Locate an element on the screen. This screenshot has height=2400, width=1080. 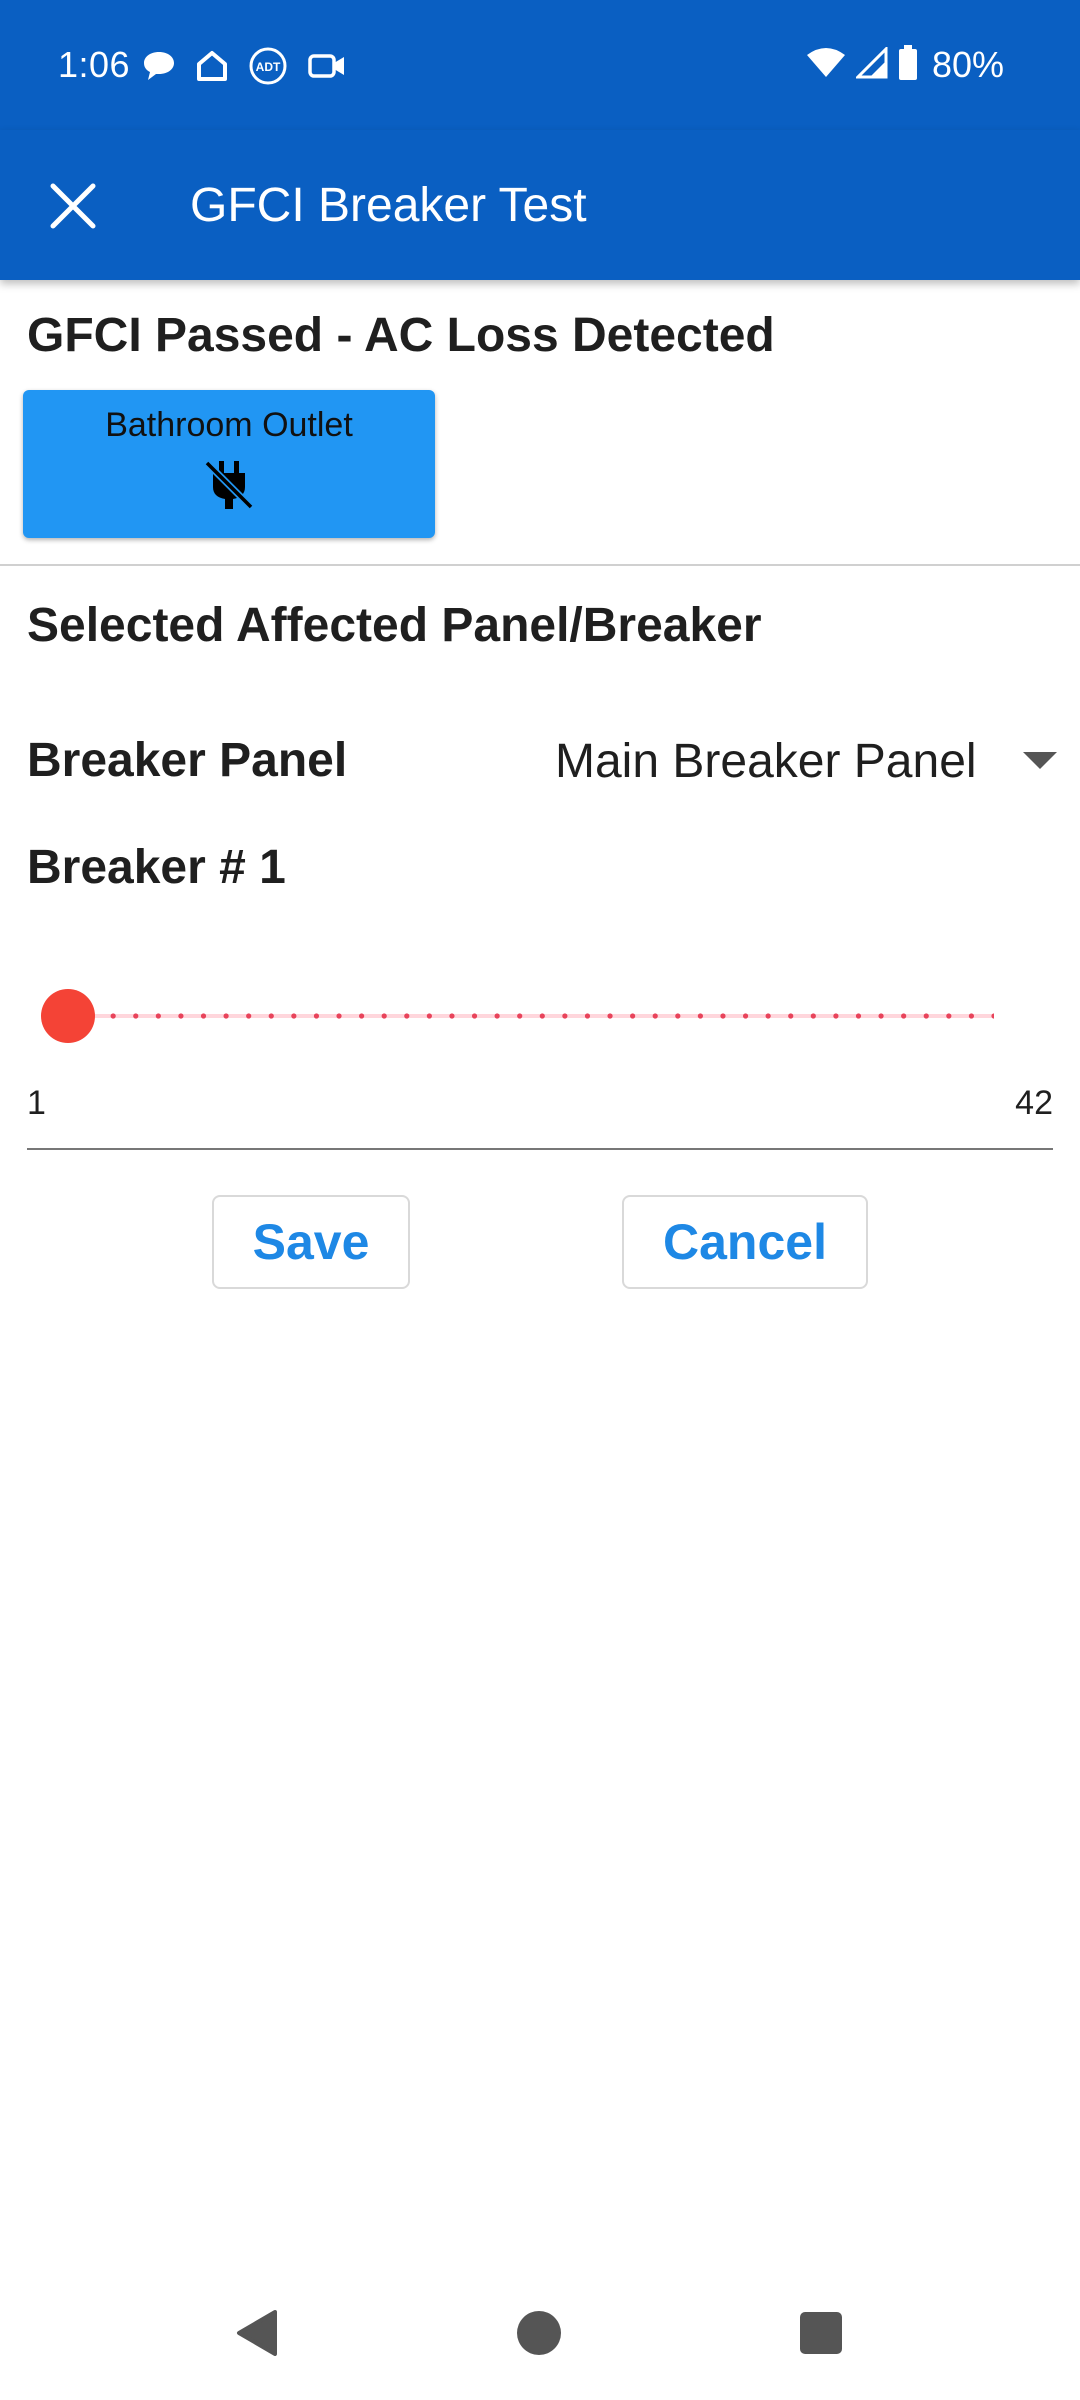
outlet-card: Bathroom Outlet is located at coordinates (229, 464).